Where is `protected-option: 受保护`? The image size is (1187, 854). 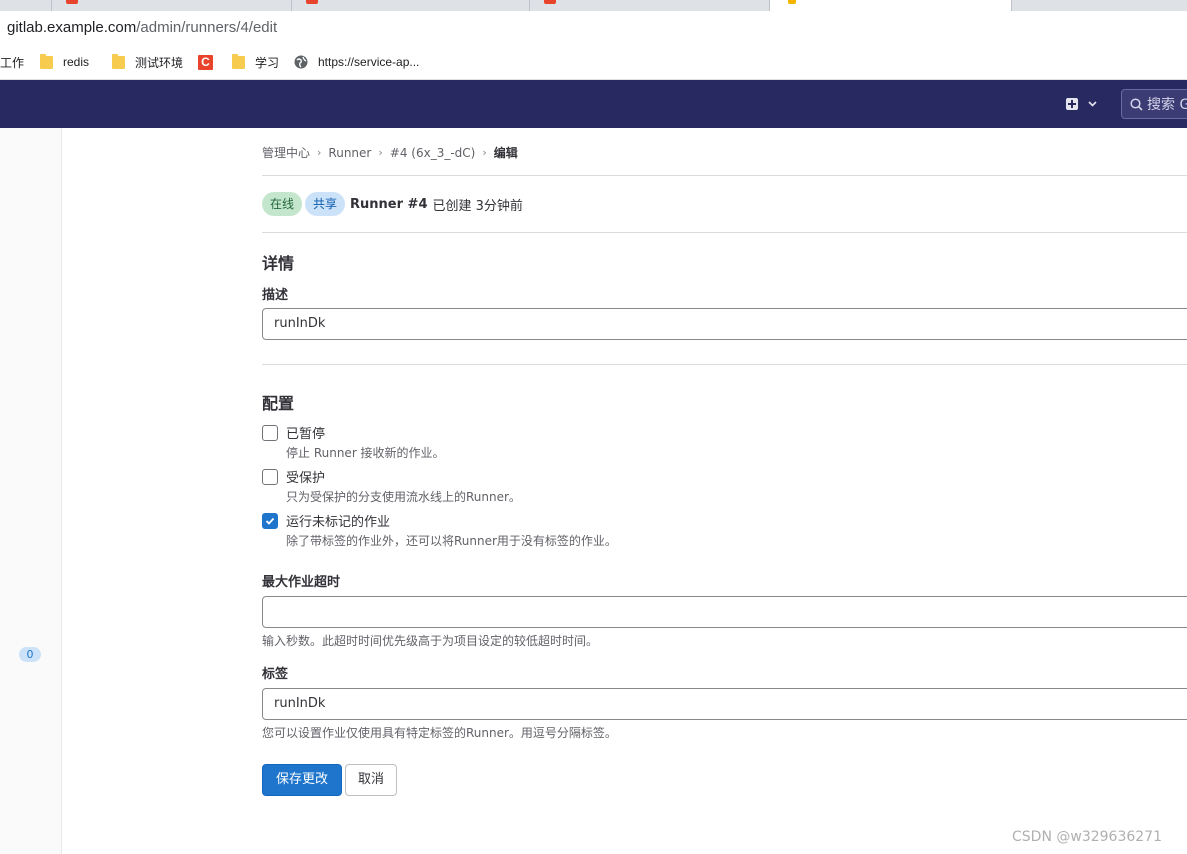
protected-option: 受保护 is located at coordinates (293, 476).